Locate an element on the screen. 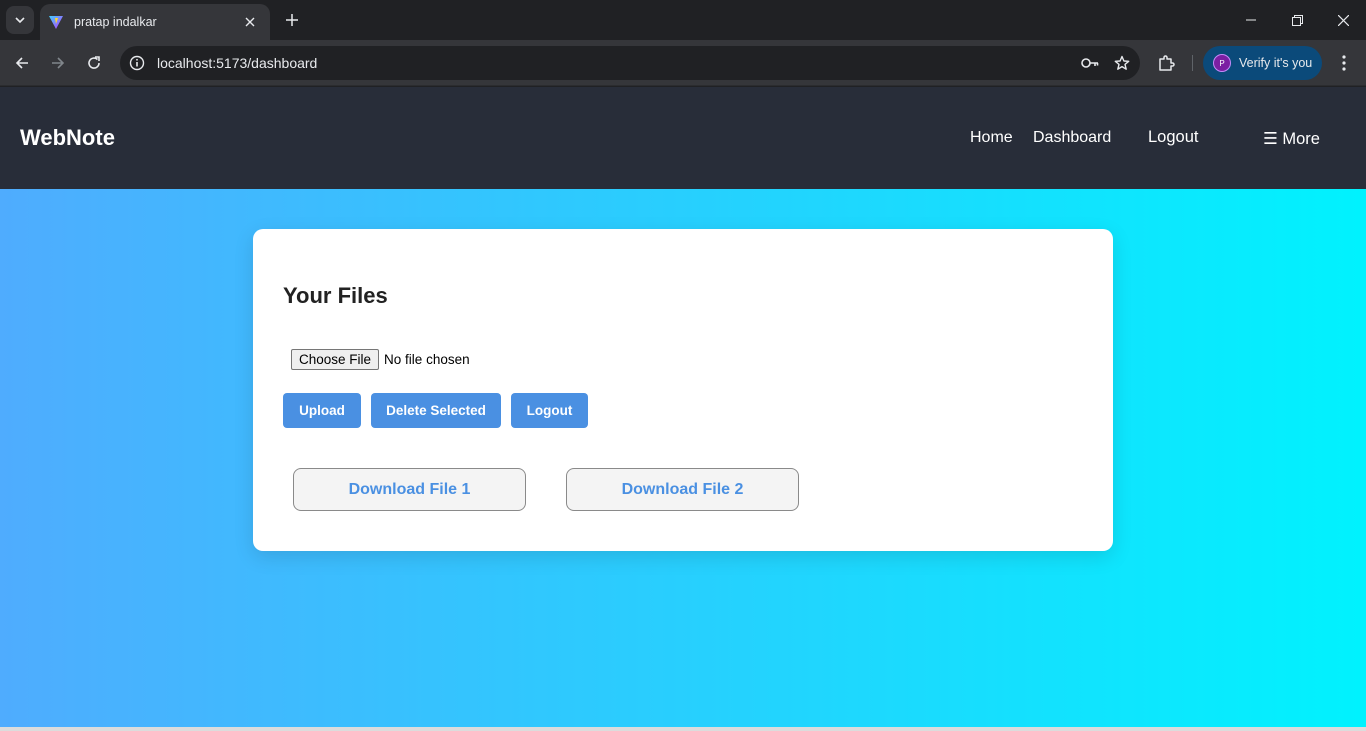 The width and height of the screenshot is (1366, 731). brand-logo: WebNote is located at coordinates (67, 138).